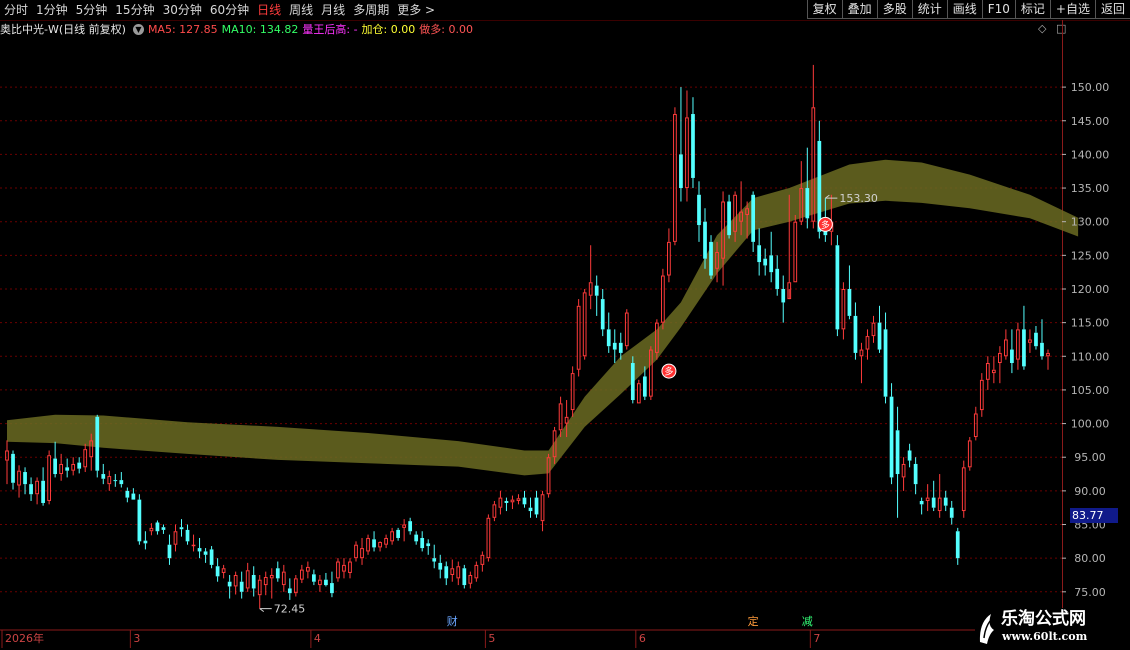 The height and width of the screenshot is (650, 1130). I want to click on xtick-label-4: 6, so click(642, 638).